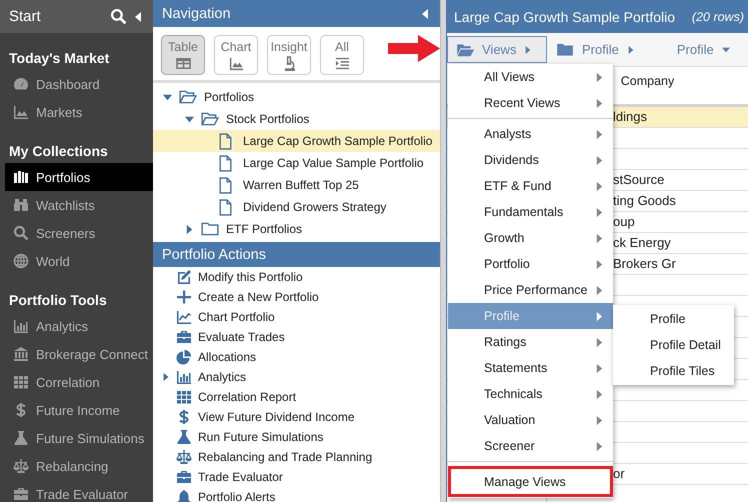  I want to click on sidebar-item: Correlation, so click(79, 382).